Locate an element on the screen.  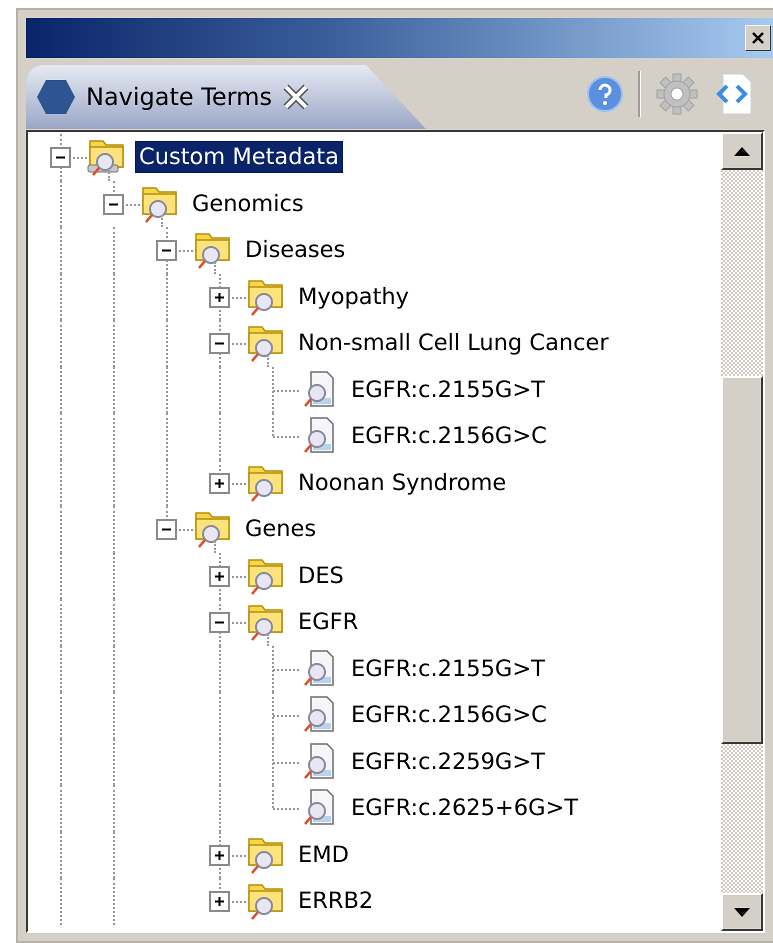
up-triangle-icon is located at coordinates (742, 151).